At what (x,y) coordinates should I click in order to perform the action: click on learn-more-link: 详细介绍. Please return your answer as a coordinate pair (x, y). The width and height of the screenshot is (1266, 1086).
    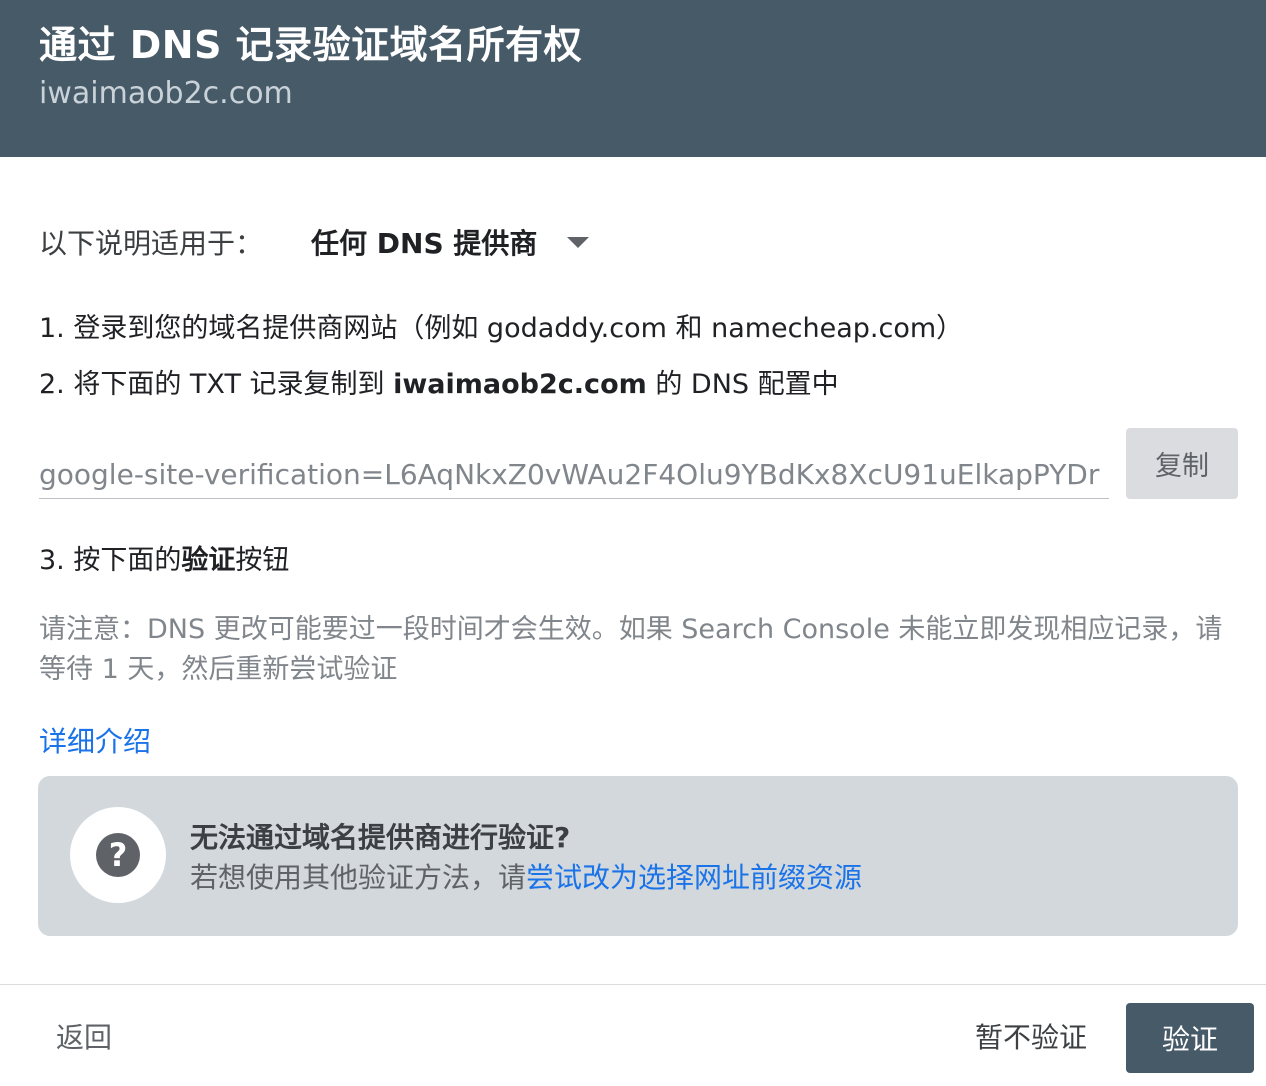
    Looking at the image, I should click on (95, 740).